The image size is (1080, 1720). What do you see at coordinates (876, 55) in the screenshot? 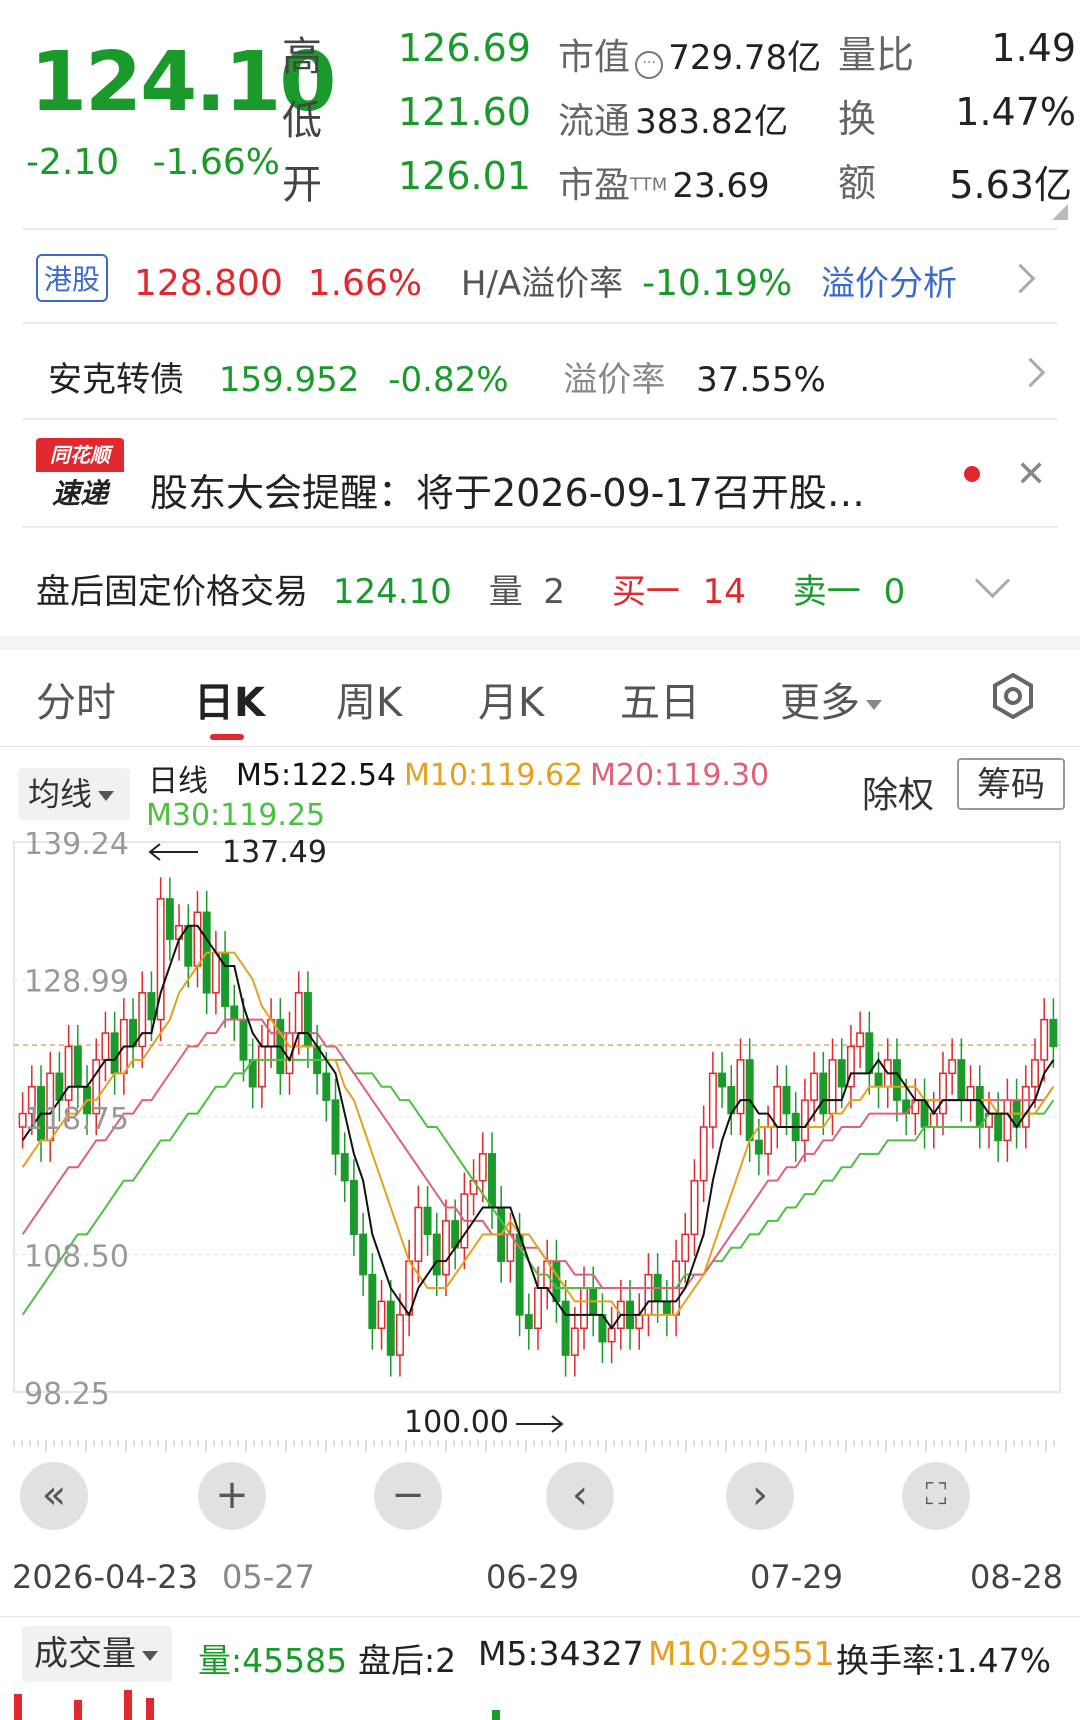
I see `volratio-label: 量比` at bounding box center [876, 55].